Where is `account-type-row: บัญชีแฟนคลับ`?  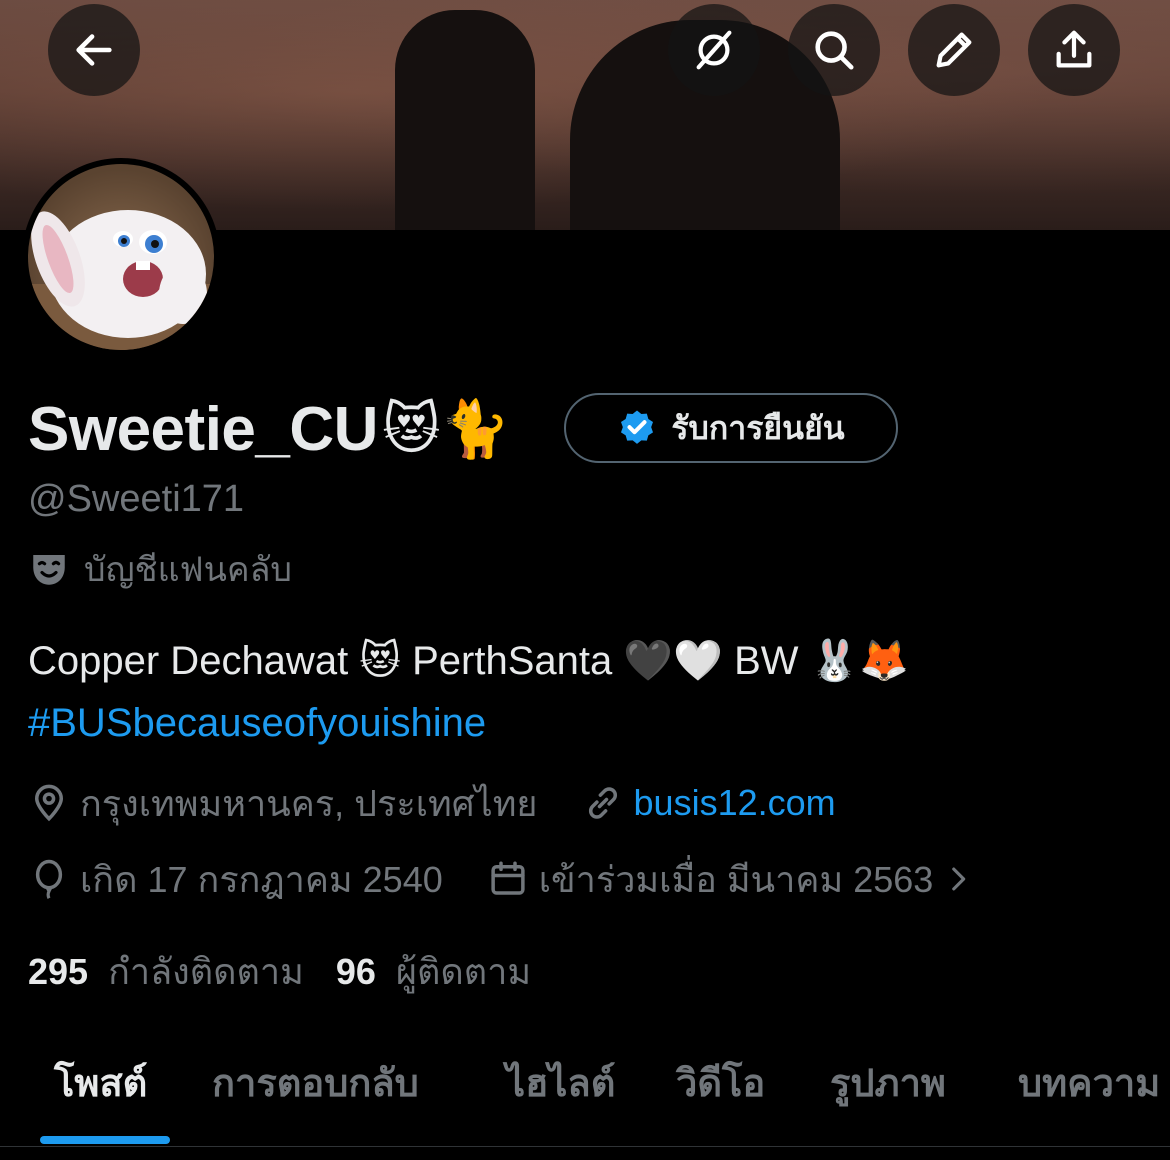 account-type-row: บัญชีแฟนคลับ is located at coordinates (160, 569).